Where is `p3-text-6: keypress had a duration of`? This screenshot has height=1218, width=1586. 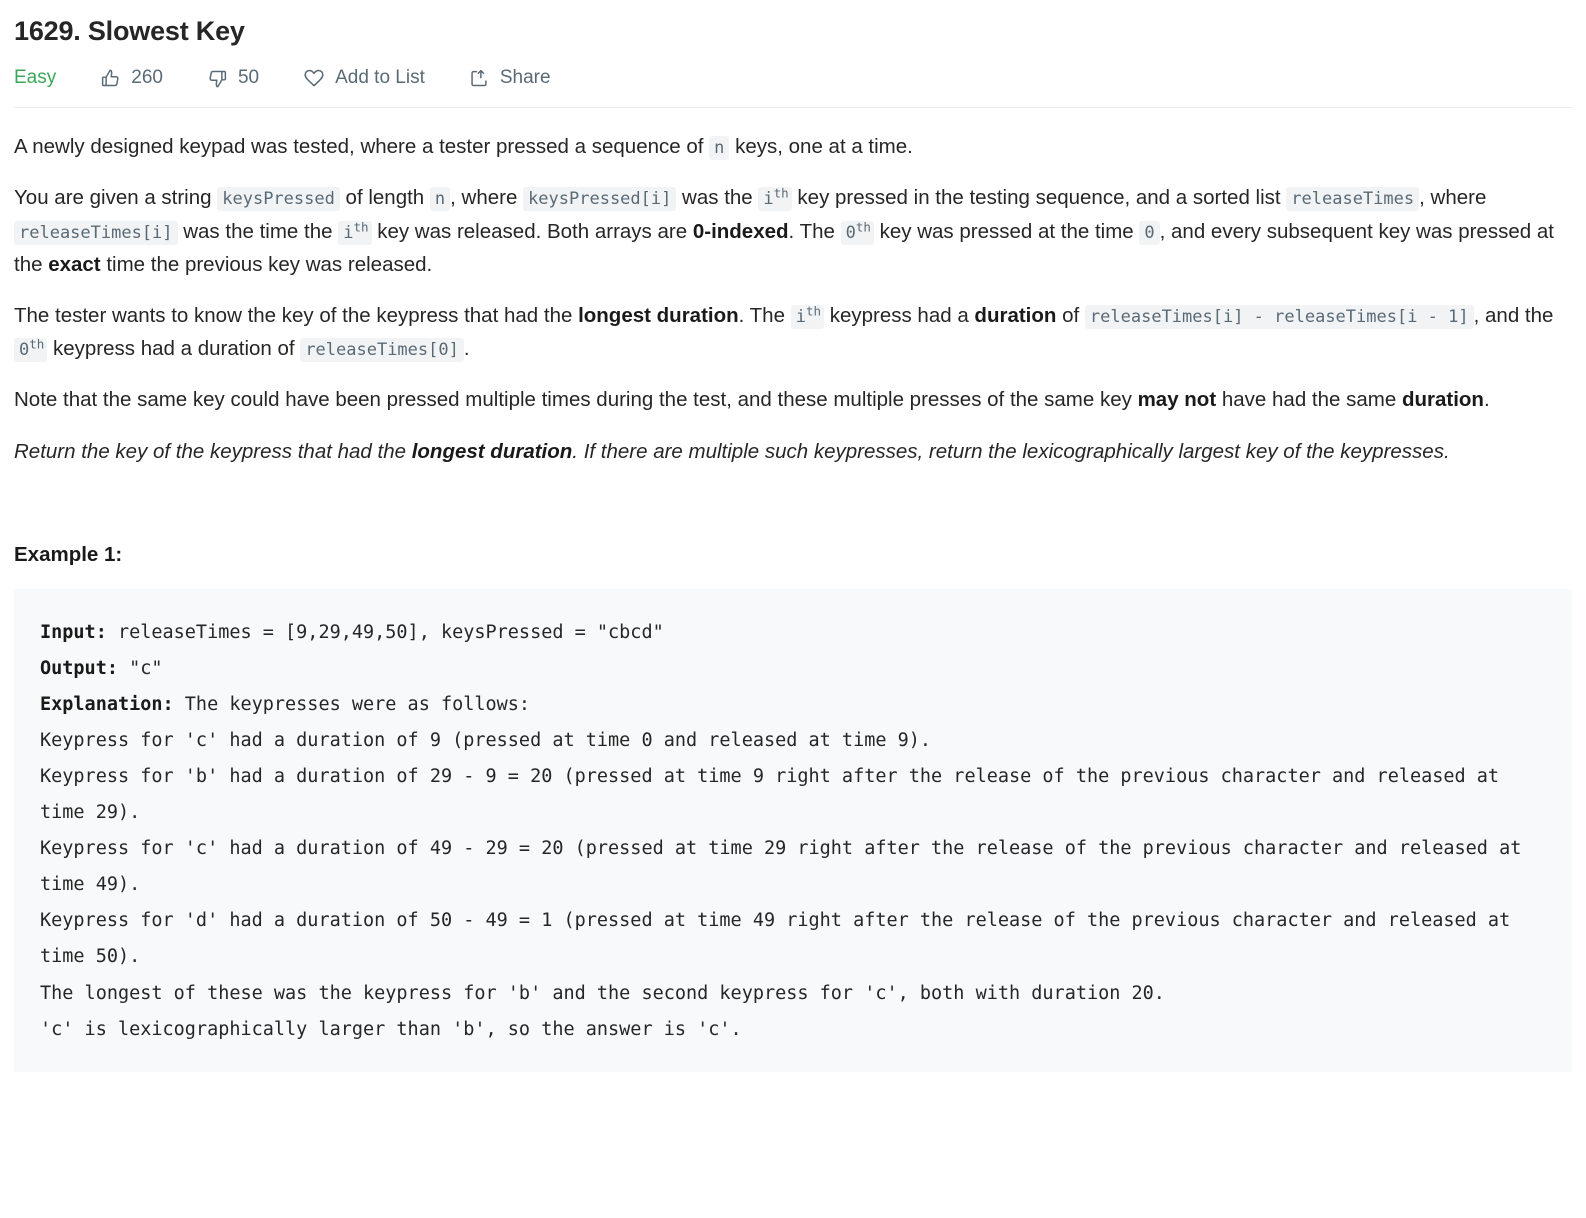 p3-text-6: keypress had a duration of is located at coordinates (174, 349).